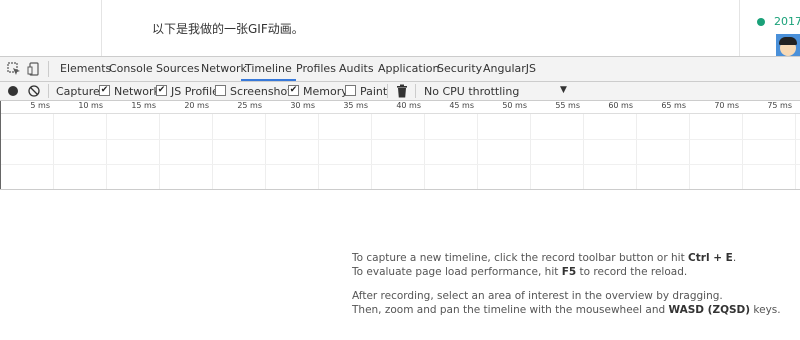  Describe the element at coordinates (220, 90) in the screenshot. I see `screenshots-checkbox` at that location.